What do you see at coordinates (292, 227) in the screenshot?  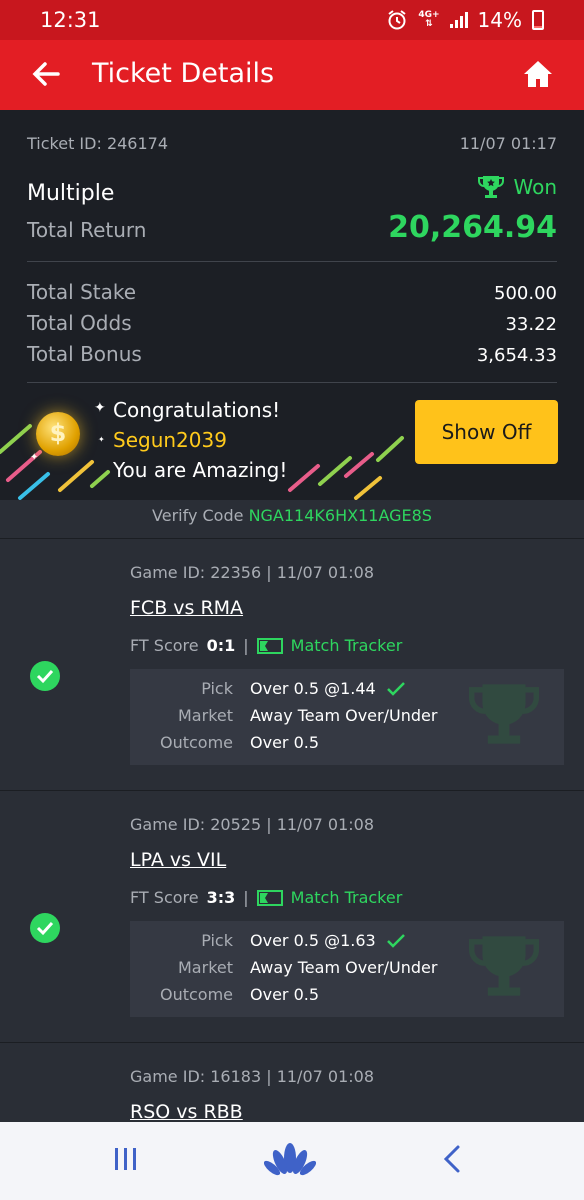 I see `total-return-row: Total Return 20,264.94` at bounding box center [292, 227].